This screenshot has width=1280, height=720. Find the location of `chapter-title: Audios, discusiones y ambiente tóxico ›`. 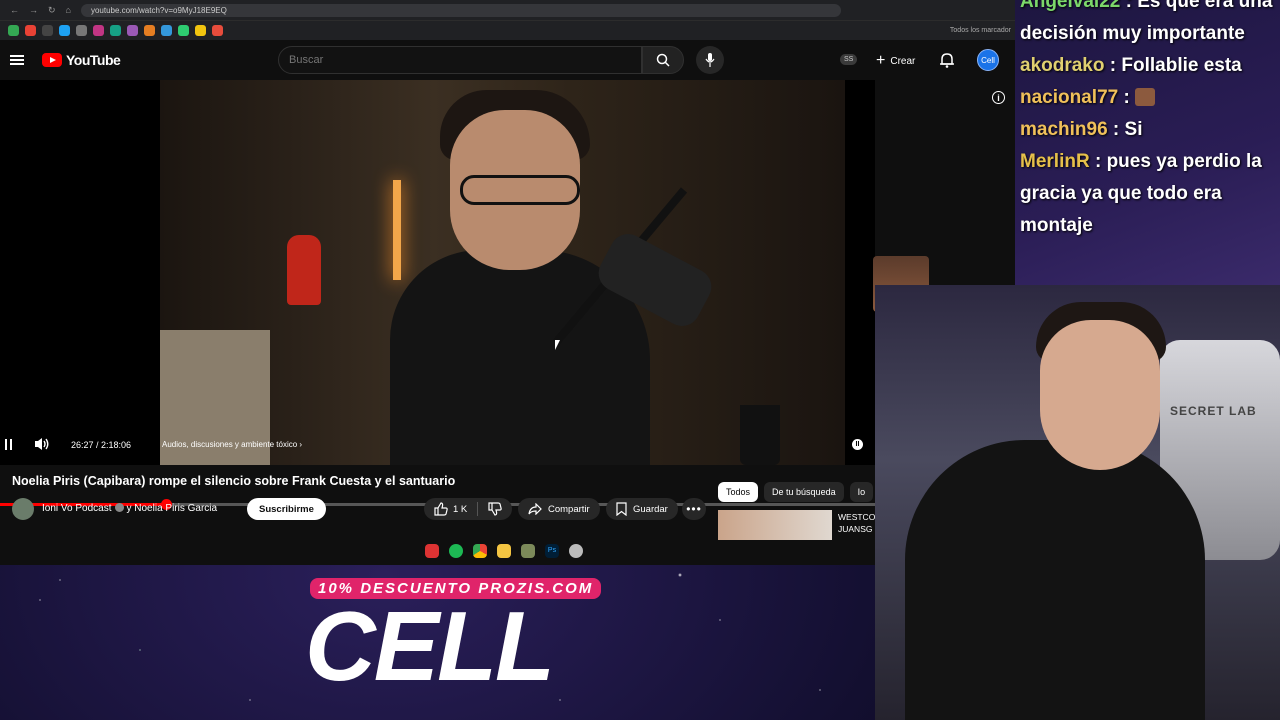

chapter-title: Audios, discusiones y ambiente tóxico › is located at coordinates (232, 444).